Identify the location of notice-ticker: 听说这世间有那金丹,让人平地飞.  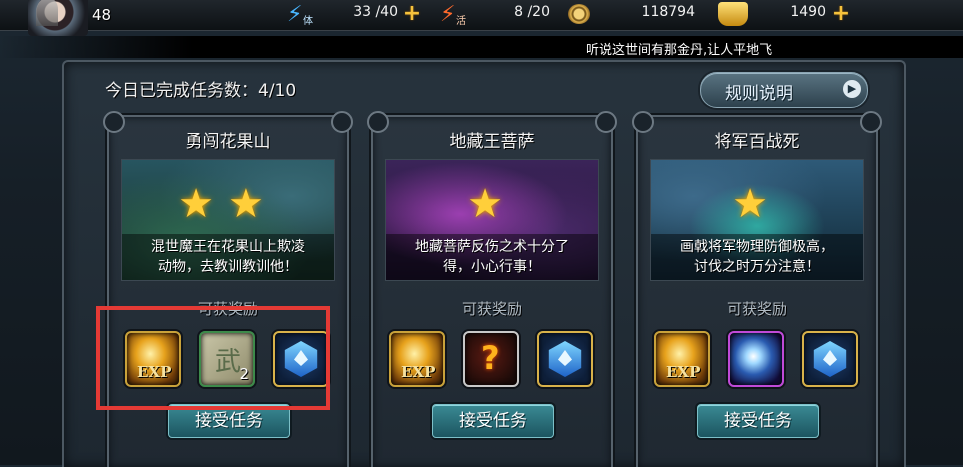
(481, 47).